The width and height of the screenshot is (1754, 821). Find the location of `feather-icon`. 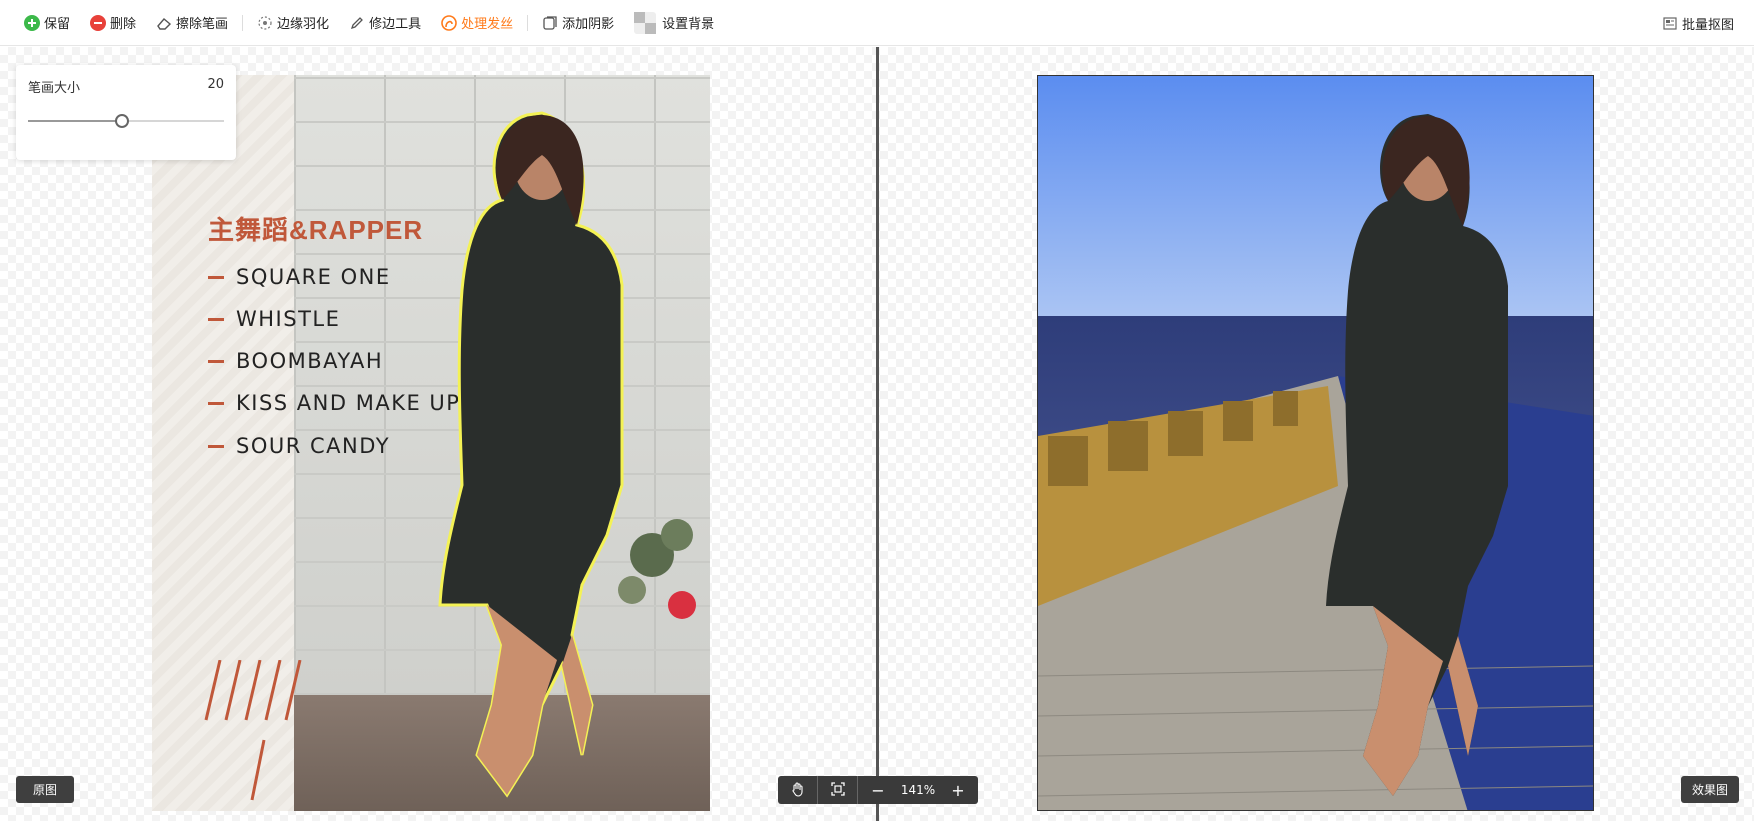

feather-icon is located at coordinates (265, 23).